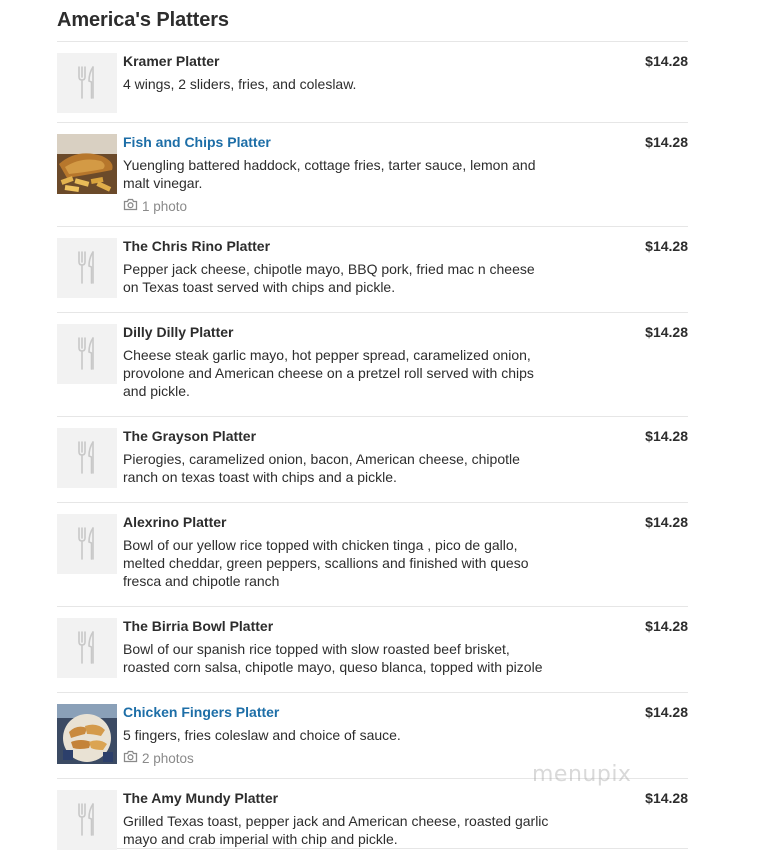 This screenshot has height=860, width=765. Describe the element at coordinates (198, 626) in the screenshot. I see `menu-item-name: The Birria Bowl Platter` at that location.